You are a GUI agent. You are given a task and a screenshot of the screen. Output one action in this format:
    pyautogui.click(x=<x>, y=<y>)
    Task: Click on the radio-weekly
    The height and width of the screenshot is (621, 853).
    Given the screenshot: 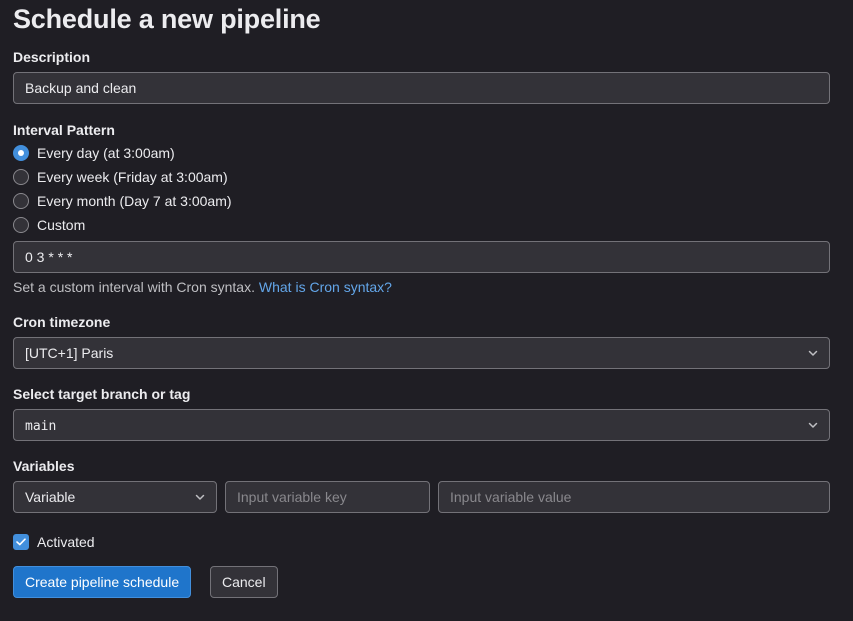 What is the action you would take?
    pyautogui.click(x=21, y=177)
    